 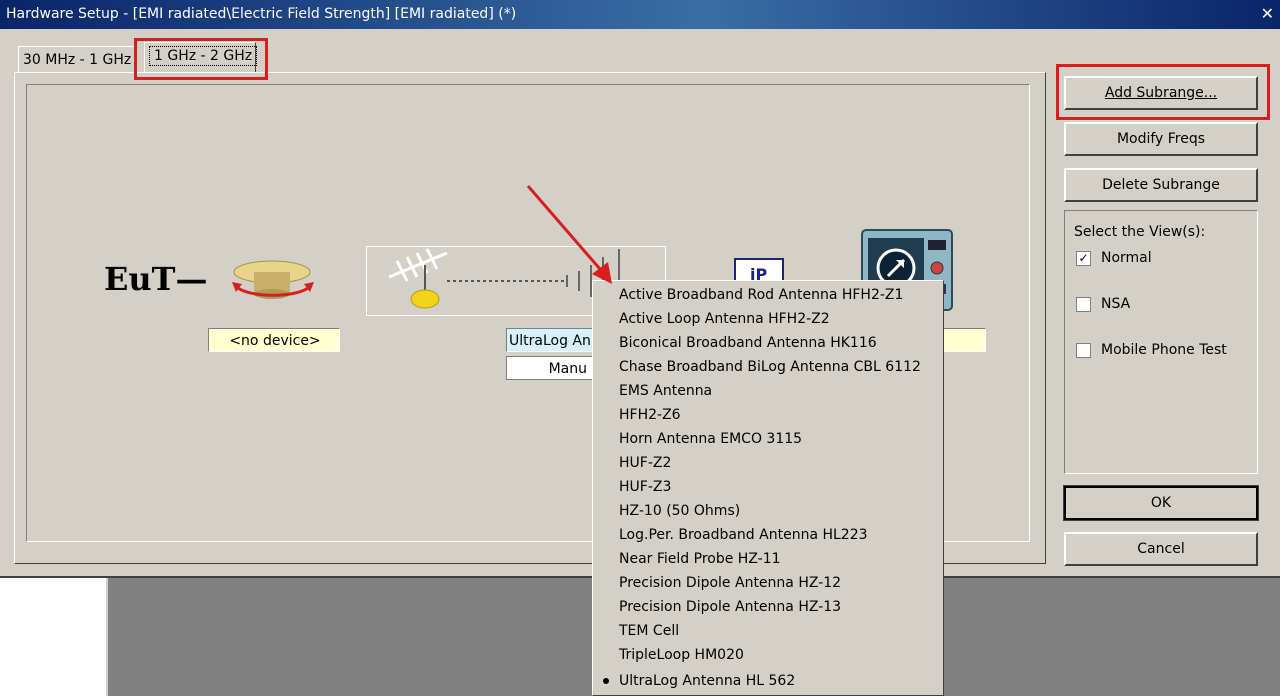 I want to click on view-option-label: Mobile Phone Test, so click(x=1164, y=350).